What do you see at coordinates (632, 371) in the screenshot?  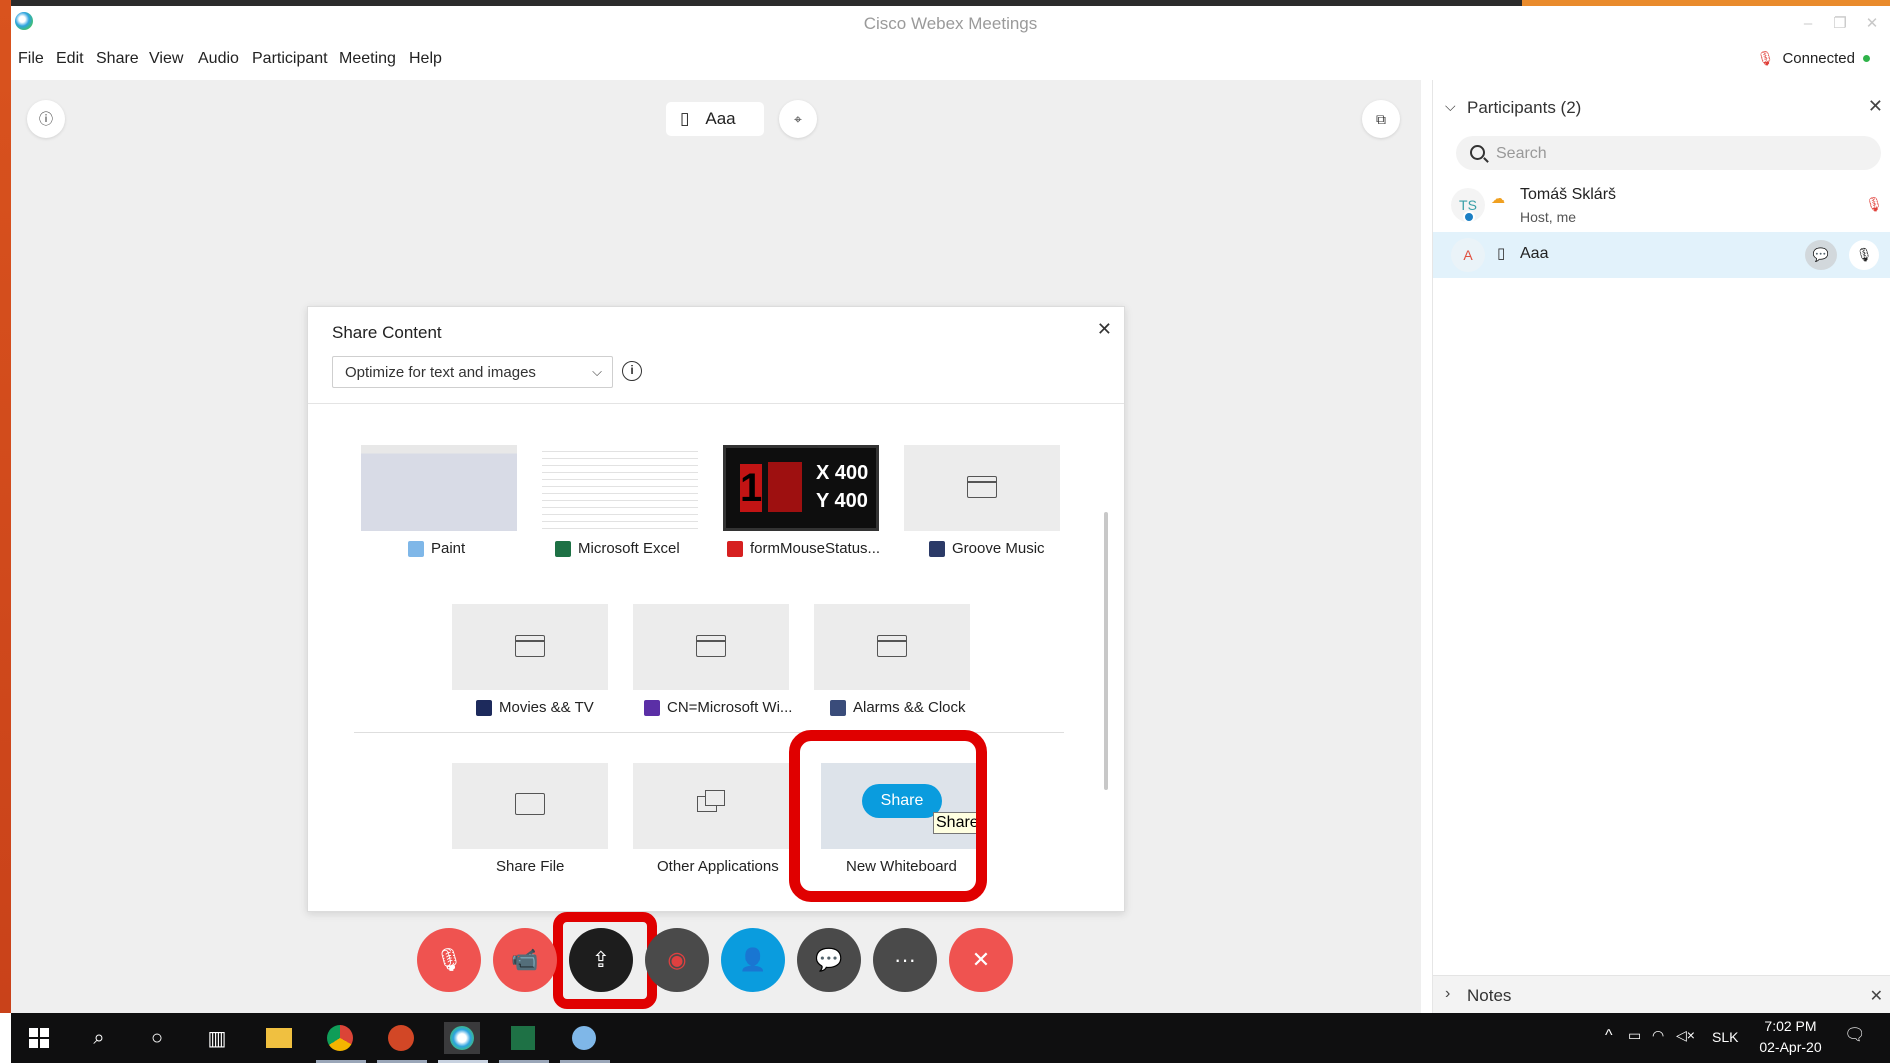 I see `info-icon: i` at bounding box center [632, 371].